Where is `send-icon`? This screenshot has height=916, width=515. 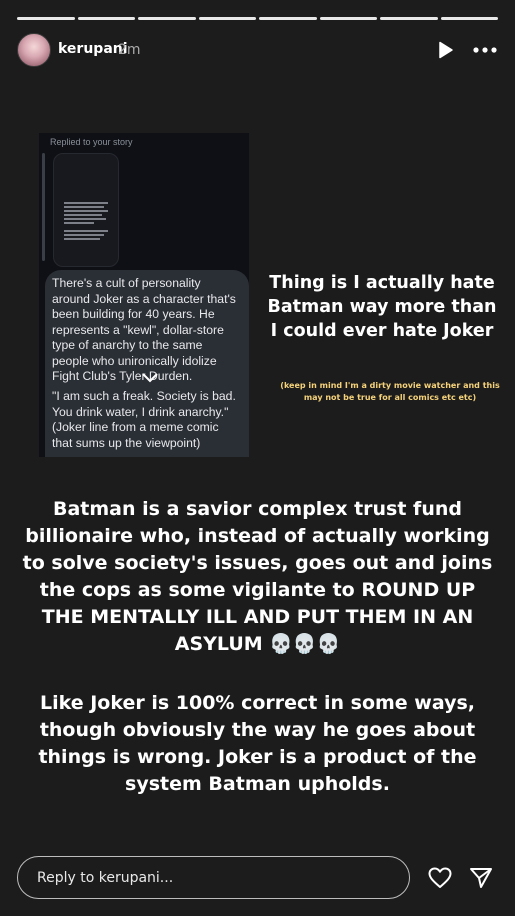
send-icon is located at coordinates (481, 878).